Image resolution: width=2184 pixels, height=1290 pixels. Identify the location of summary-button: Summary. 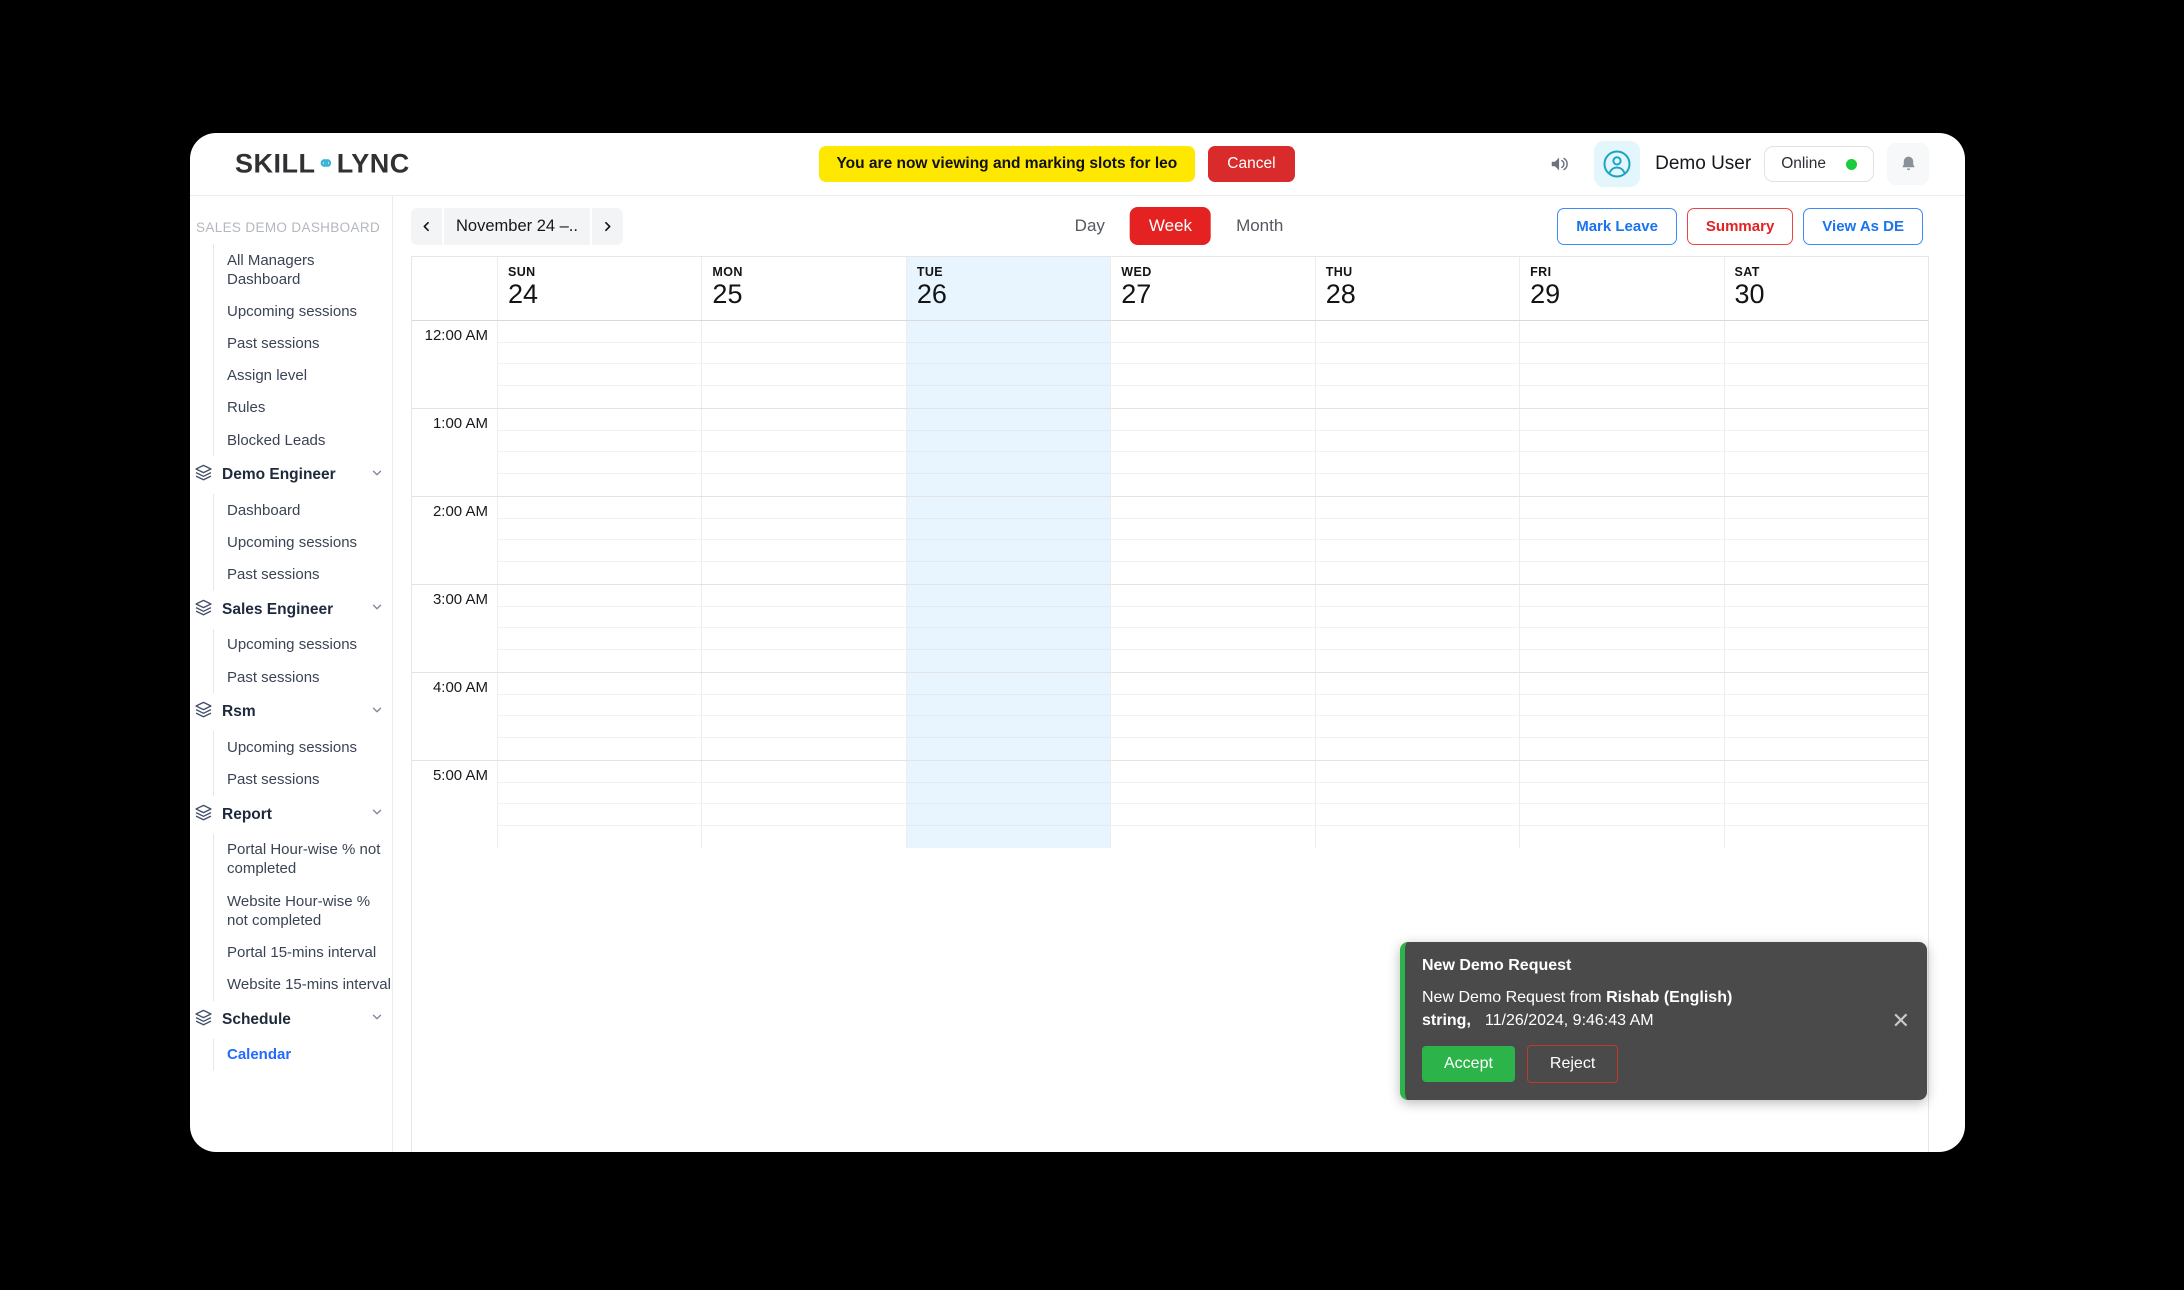
(1740, 226).